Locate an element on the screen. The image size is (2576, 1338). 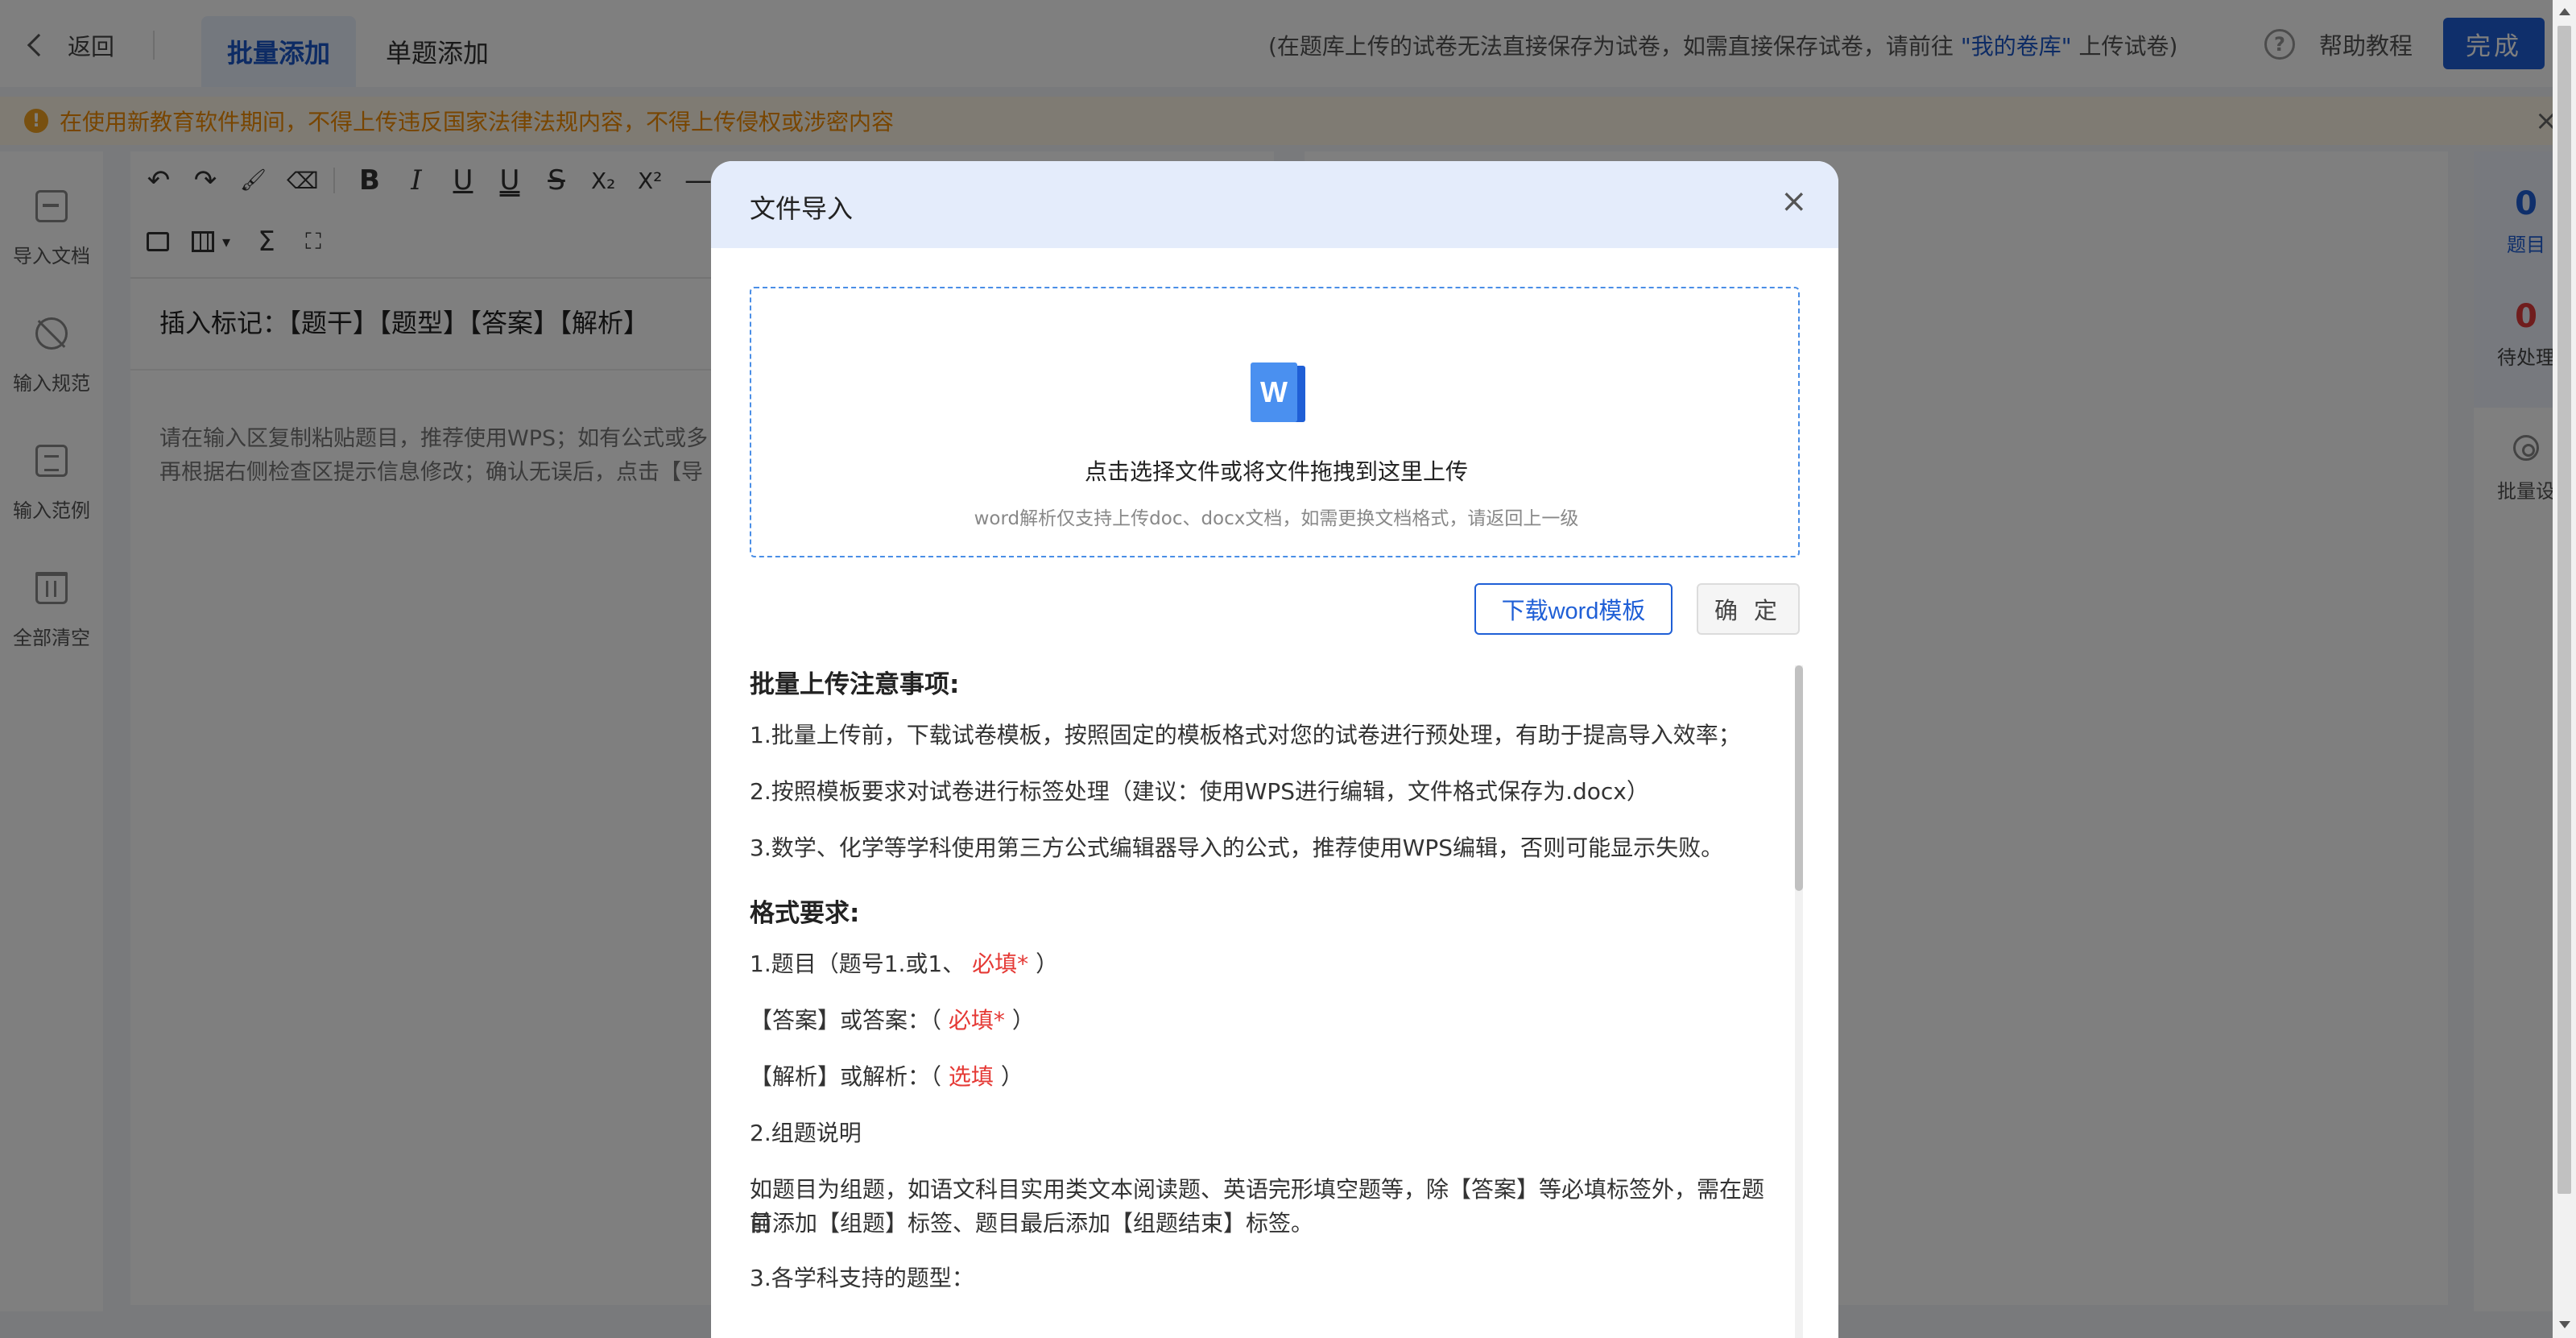
notes-heading: 批量上传注意事项: is located at coordinates (855, 684).